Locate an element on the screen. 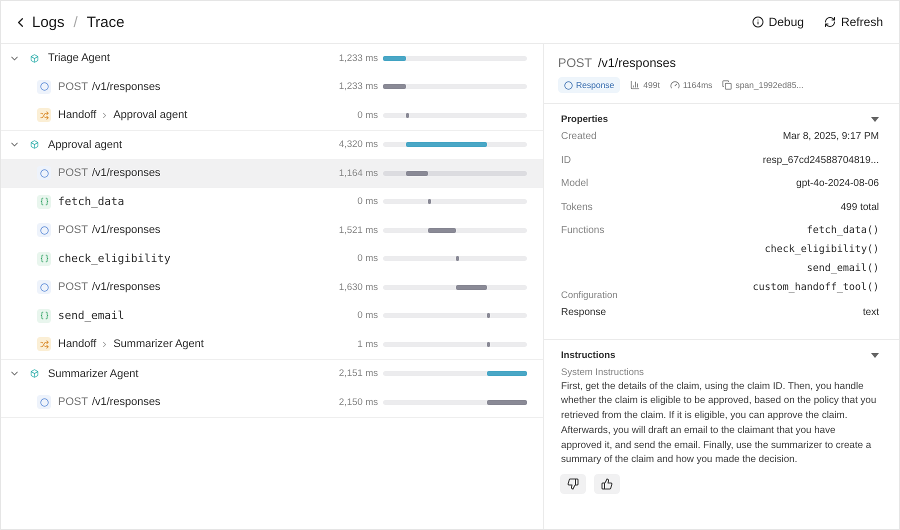 This screenshot has height=530, width=900. property-value: send_email() is located at coordinates (842, 268).